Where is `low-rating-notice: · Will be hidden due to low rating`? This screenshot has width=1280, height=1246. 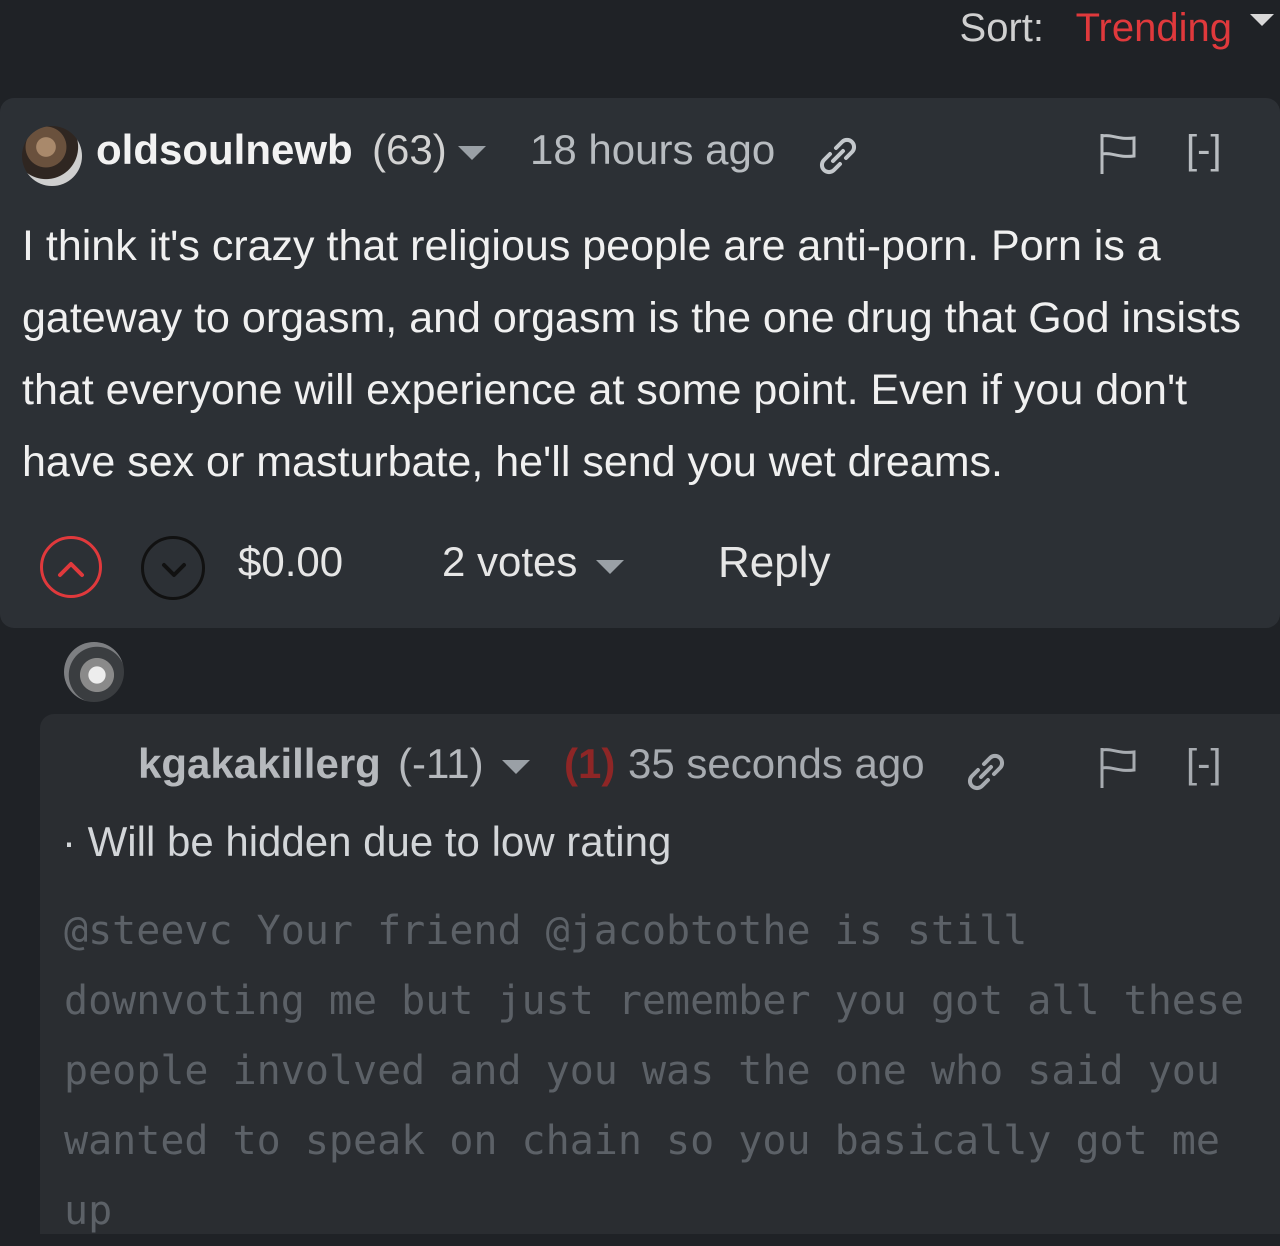 low-rating-notice: · Will be hidden due to low rating is located at coordinates (367, 841).